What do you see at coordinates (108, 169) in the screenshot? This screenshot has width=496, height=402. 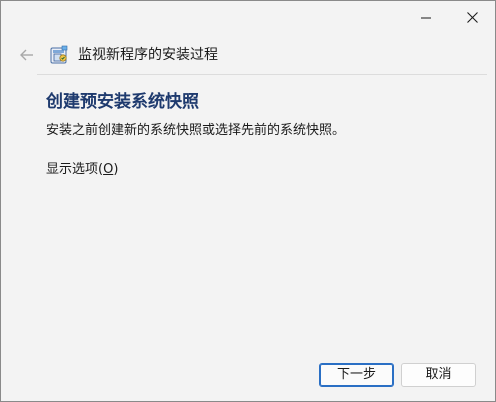 I see `show-options-mnemonic: O` at bounding box center [108, 169].